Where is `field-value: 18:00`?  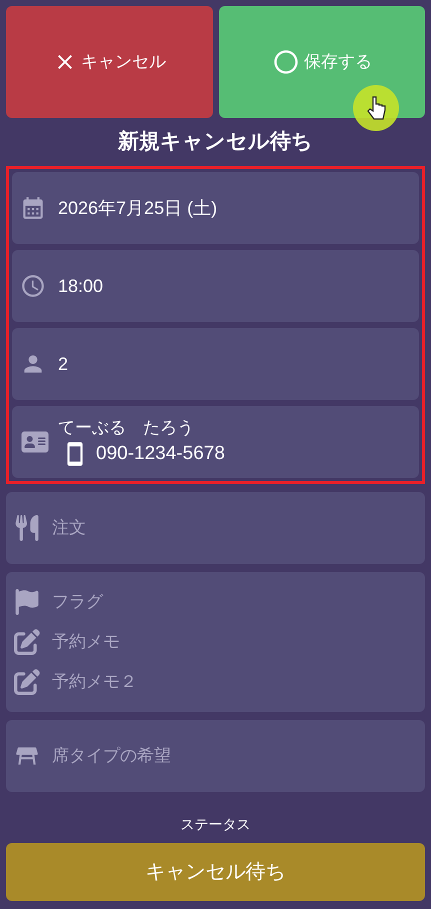
field-value: 18:00 is located at coordinates (81, 286).